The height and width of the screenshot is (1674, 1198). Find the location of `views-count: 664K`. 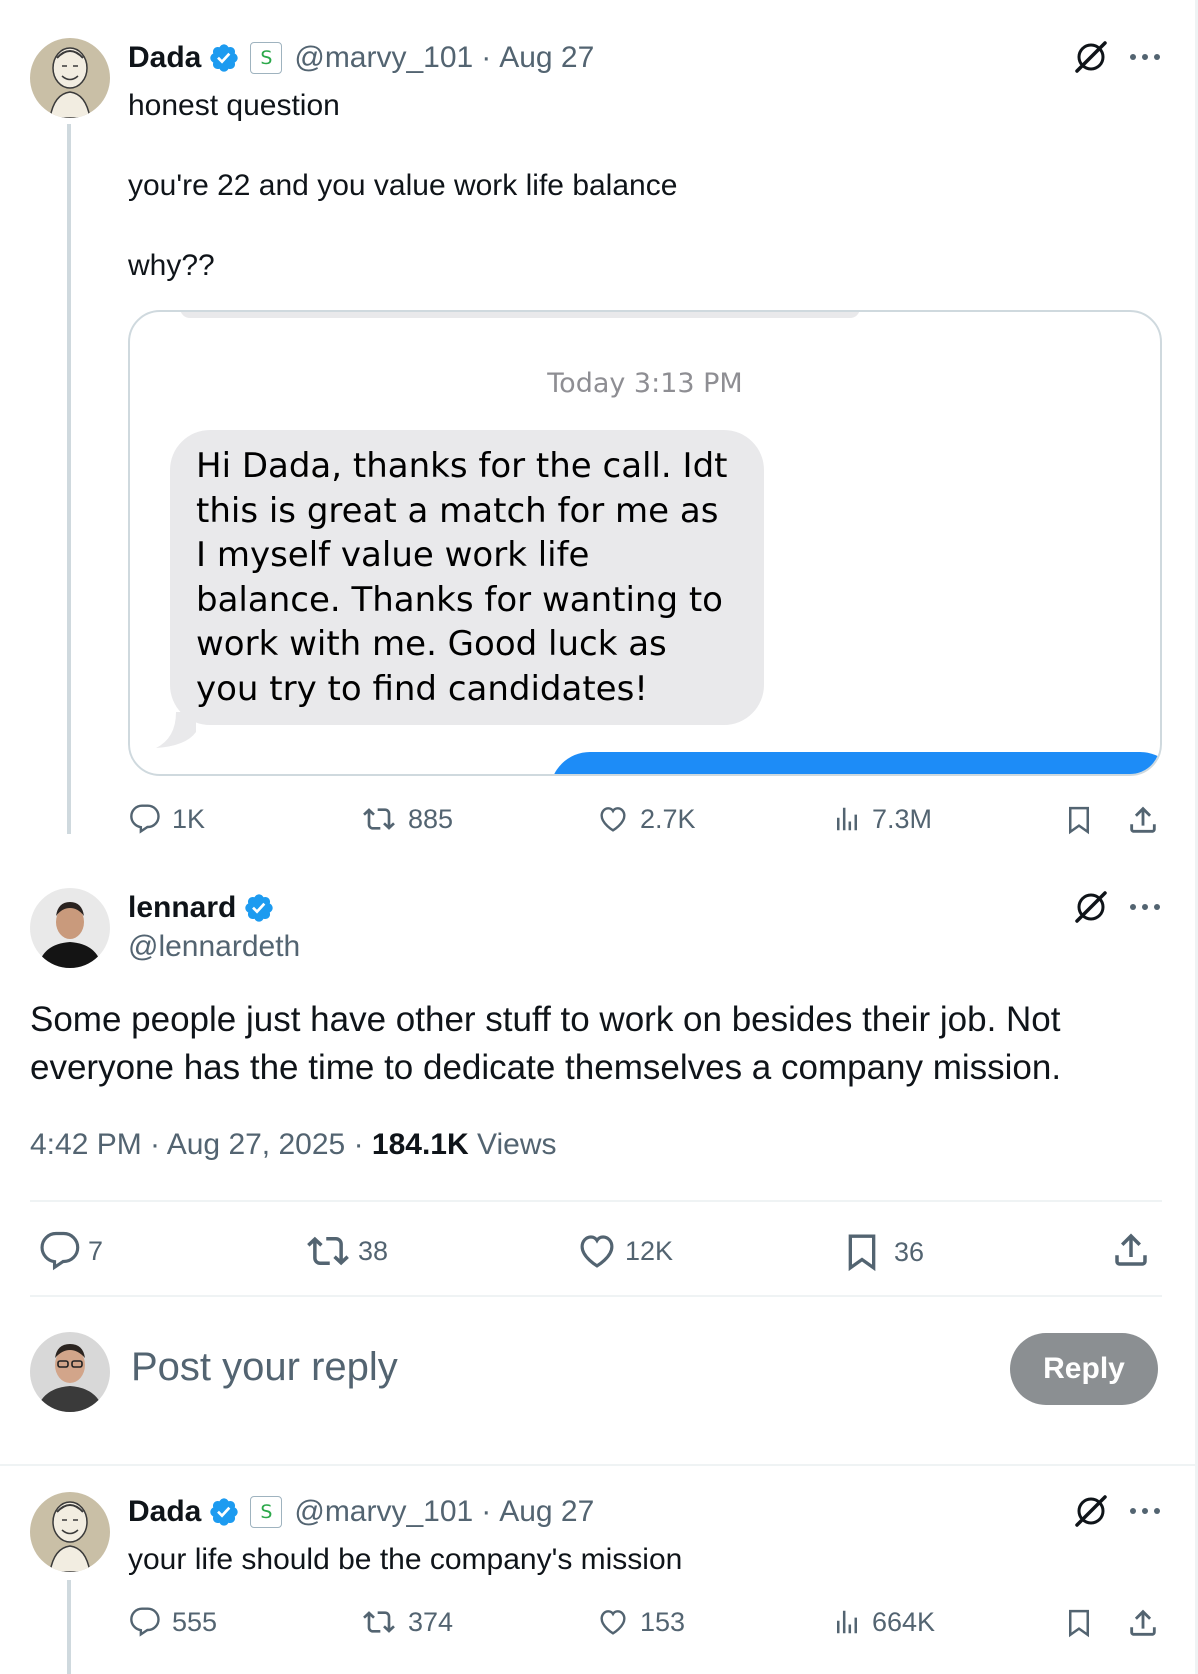

views-count: 664K is located at coordinates (904, 1621).